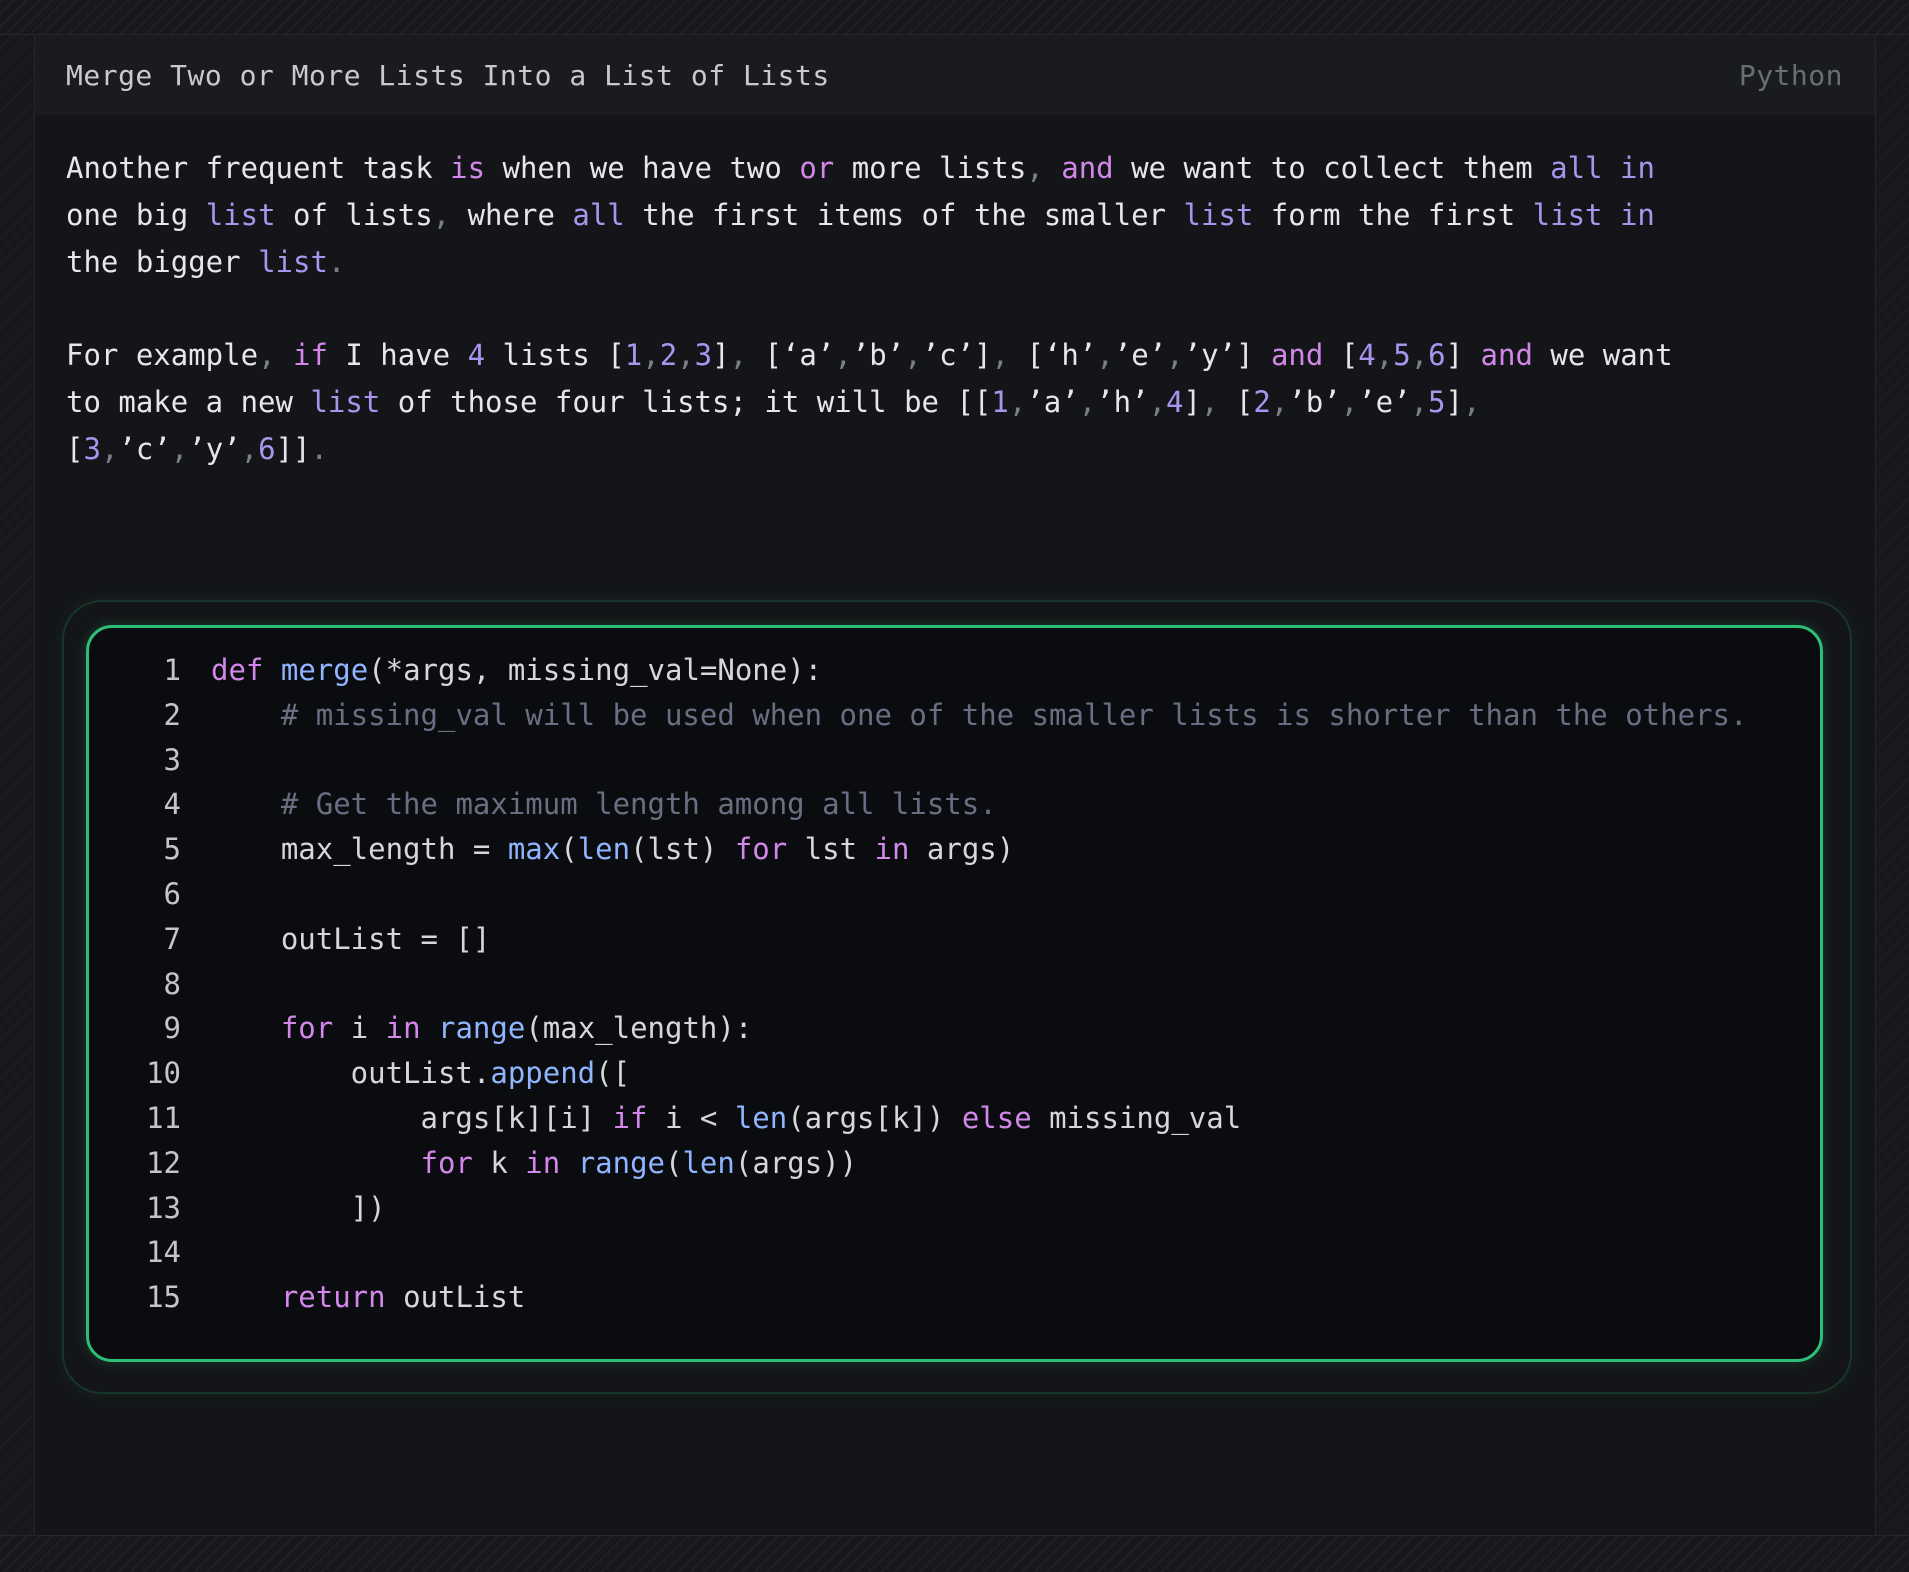  Describe the element at coordinates (938, 1297) in the screenshot. I see `code-line: 15 return outList` at that location.